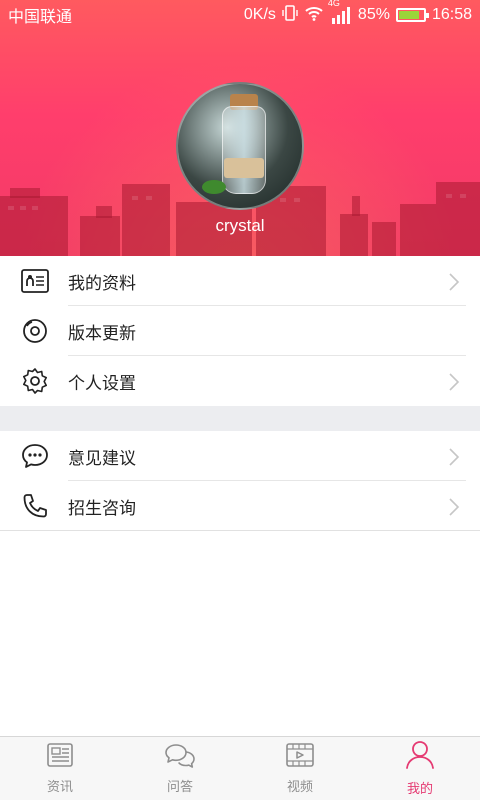 The width and height of the screenshot is (480, 800). I want to click on phone-icon, so click(35, 506).